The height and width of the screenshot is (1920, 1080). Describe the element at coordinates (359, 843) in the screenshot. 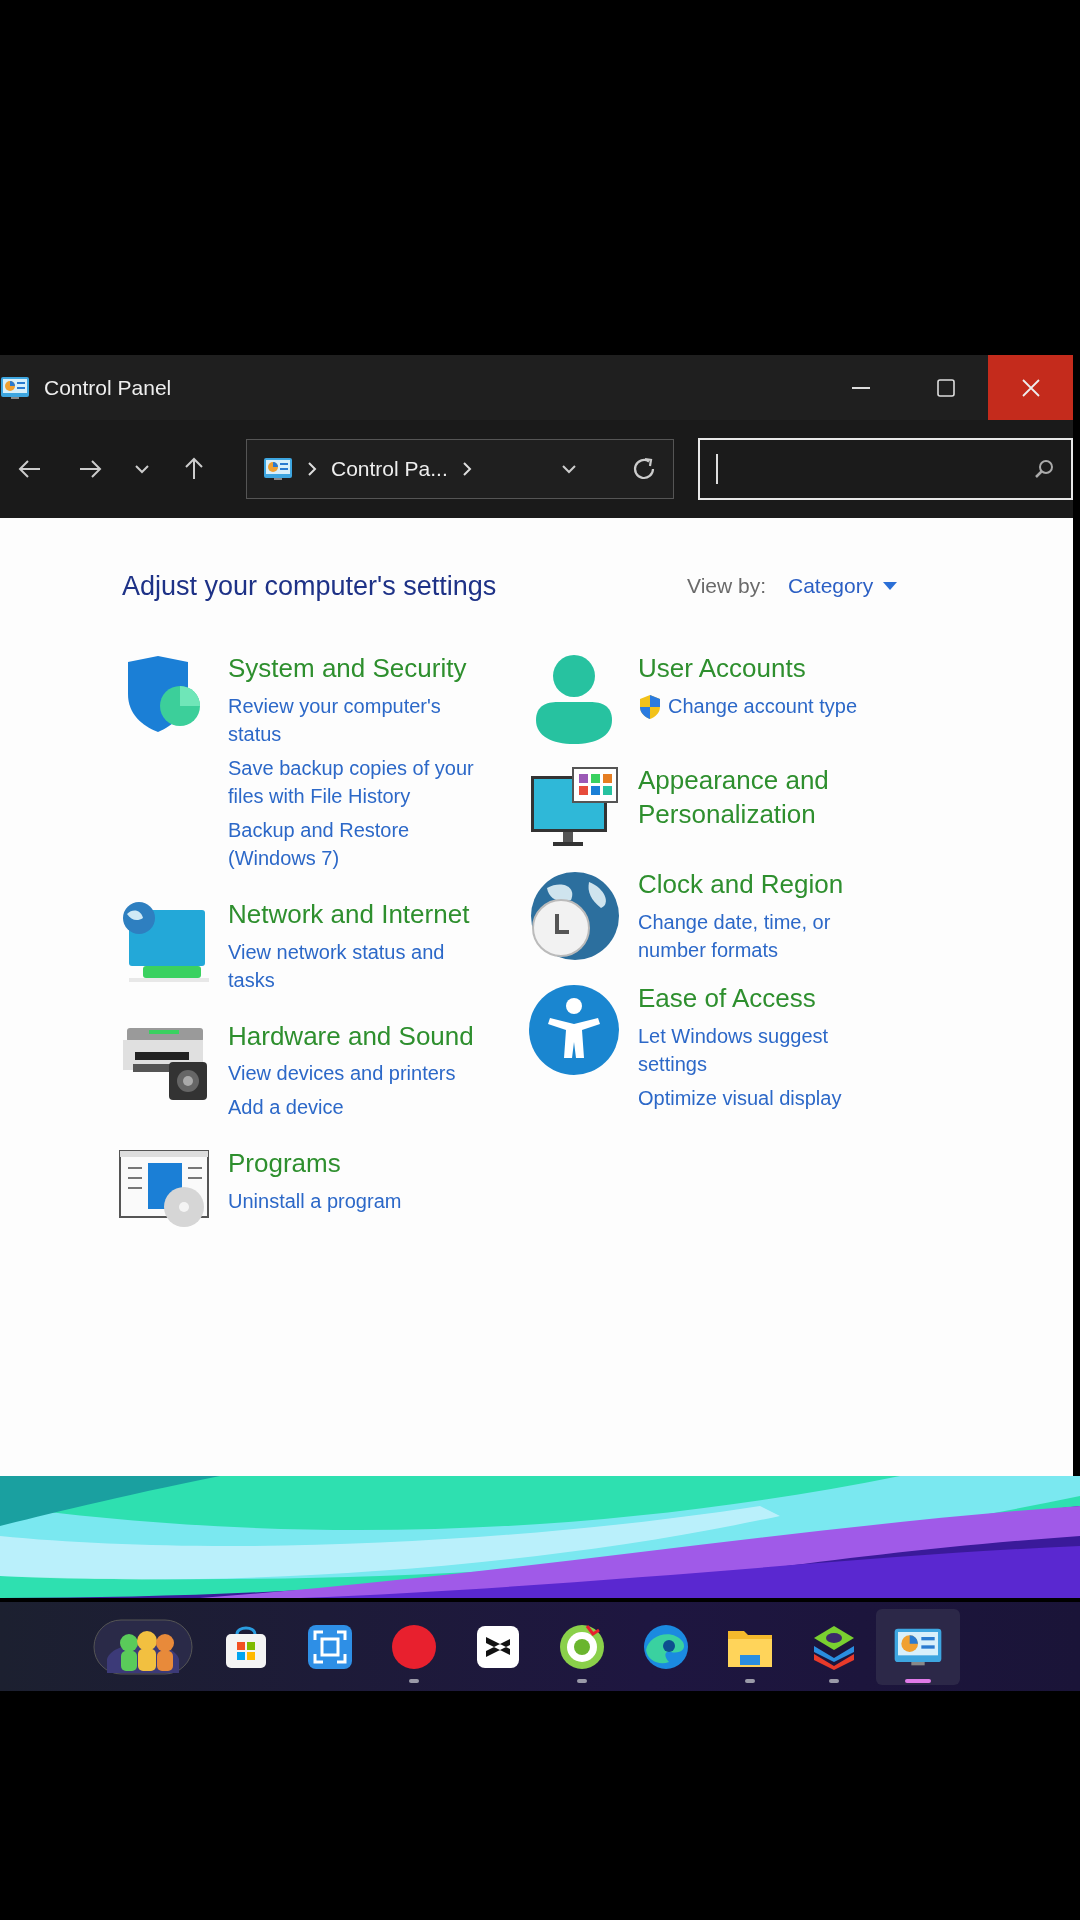

I see `task-link: Backup and Restore (Windows 7)` at that location.